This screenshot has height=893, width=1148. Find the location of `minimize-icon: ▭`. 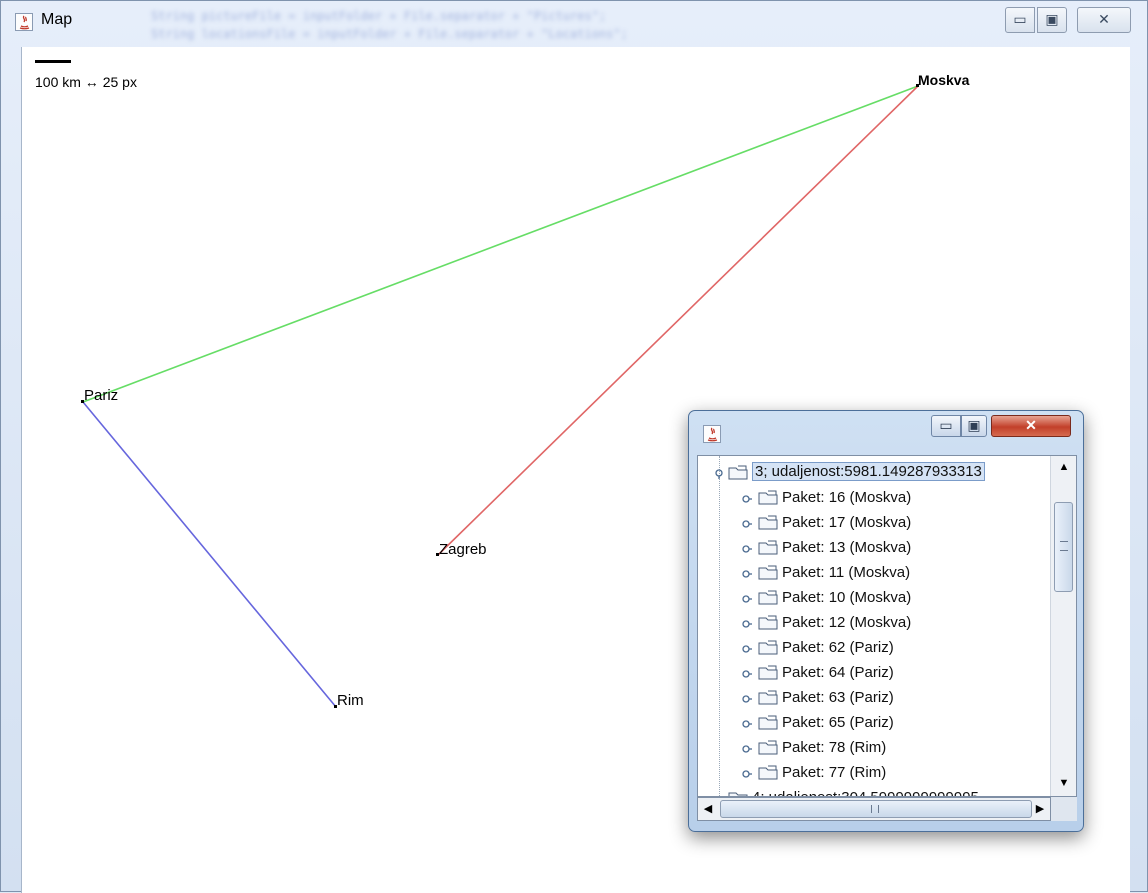

minimize-icon: ▭ is located at coordinates (946, 425).